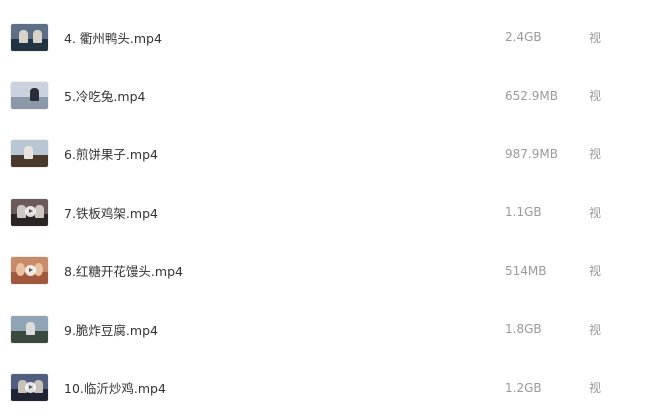 The width and height of the screenshot is (657, 417). I want to click on file-row: 10.临沂炒鸡.mp4 1.2GB 视, so click(328, 387).